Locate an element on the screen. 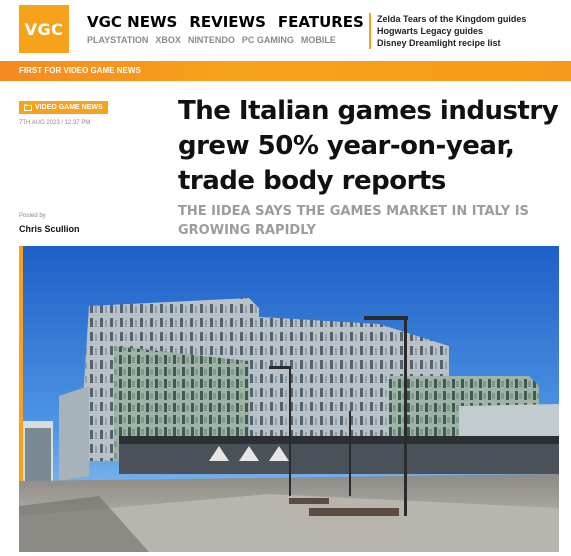 Image resolution: width=571 pixels, height=556 pixels. nav-xbox: XBOX is located at coordinates (168, 40).